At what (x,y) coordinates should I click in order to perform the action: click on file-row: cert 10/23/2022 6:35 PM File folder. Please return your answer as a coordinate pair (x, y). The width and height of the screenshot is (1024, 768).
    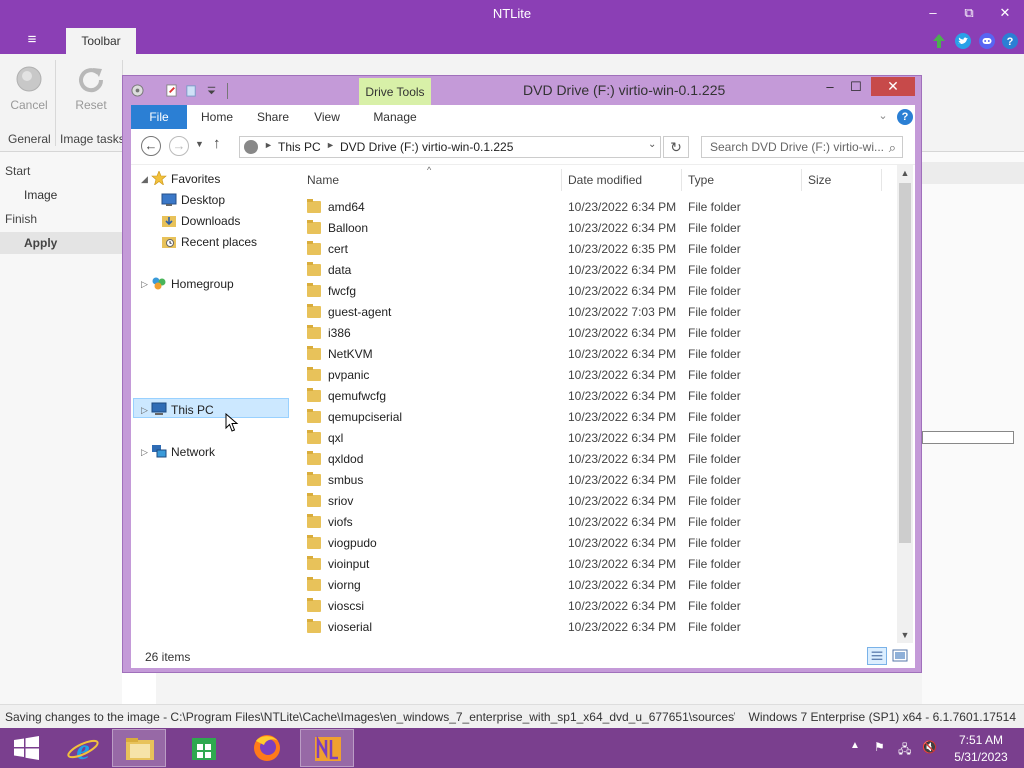
    Looking at the image, I should click on (594, 249).